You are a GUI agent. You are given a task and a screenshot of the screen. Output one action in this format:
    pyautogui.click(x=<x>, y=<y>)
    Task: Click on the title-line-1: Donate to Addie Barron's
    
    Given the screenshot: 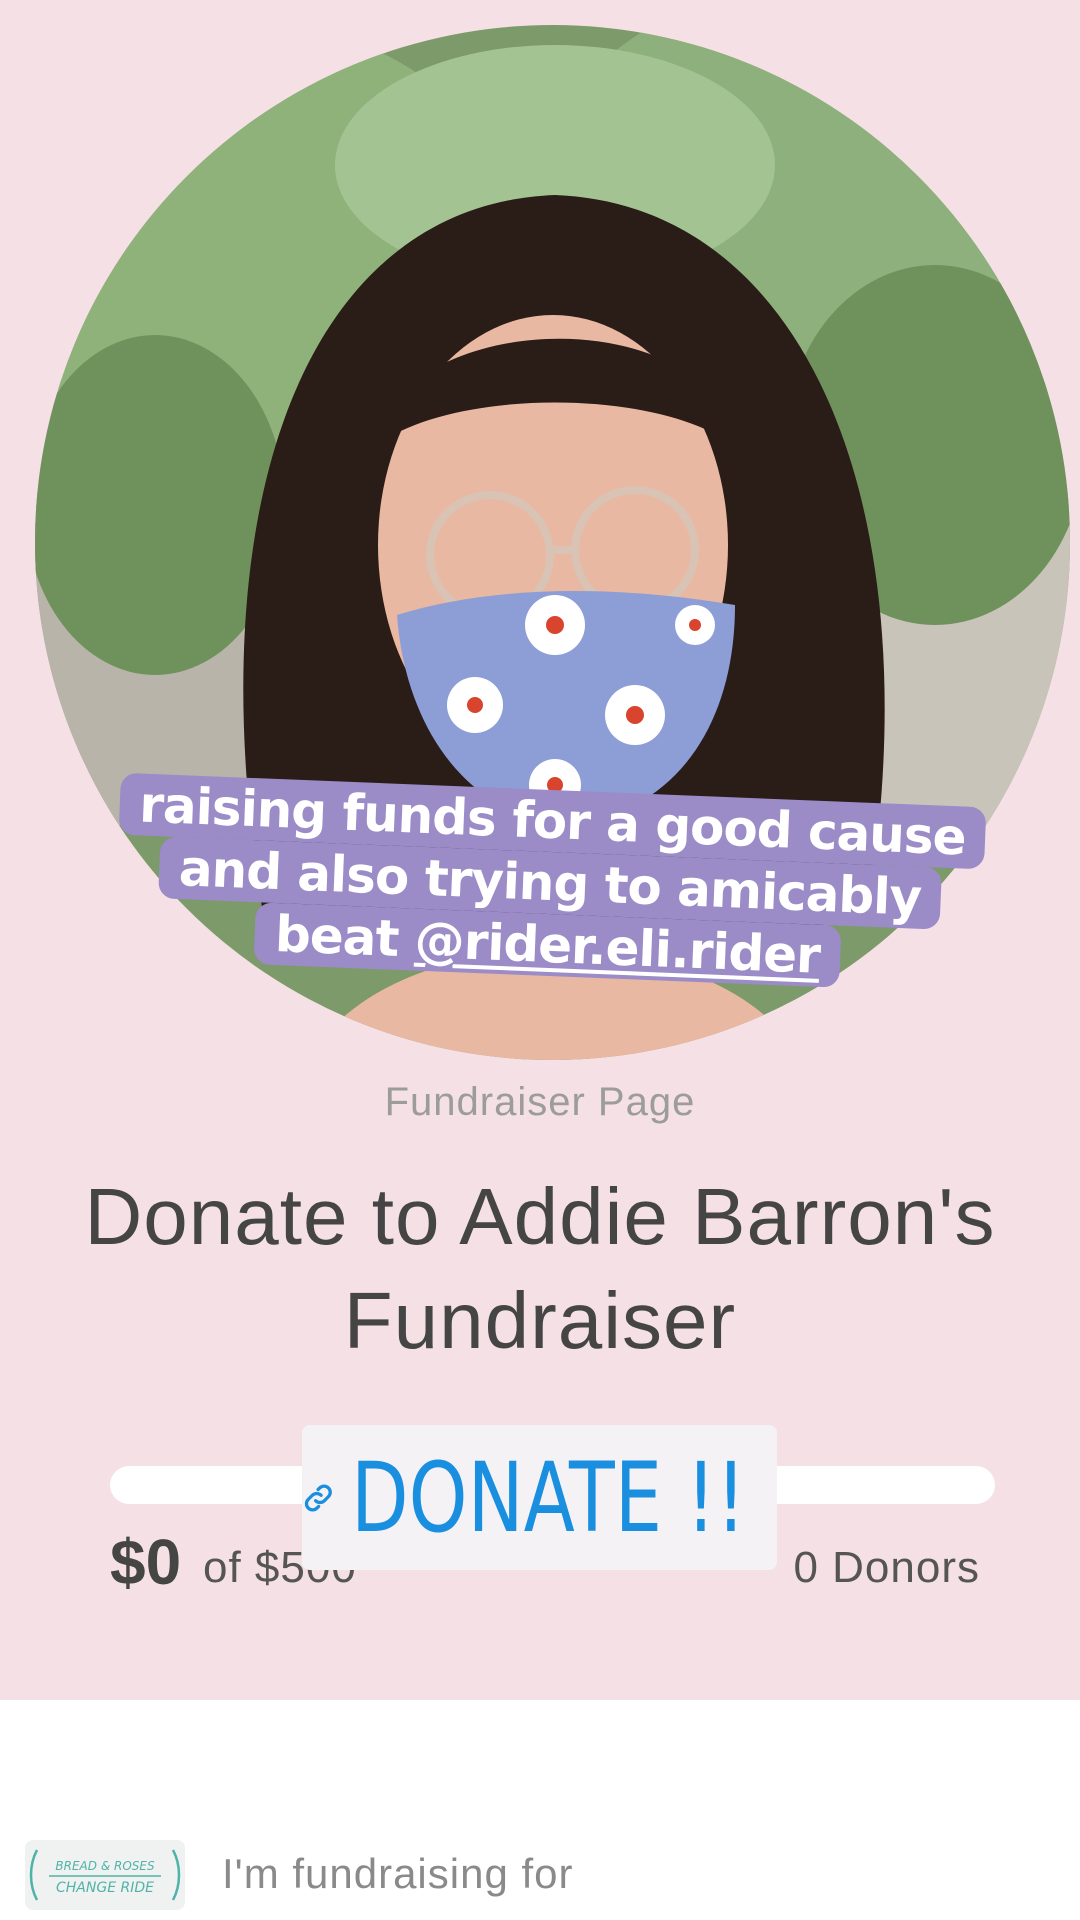 What is the action you would take?
    pyautogui.click(x=540, y=1216)
    